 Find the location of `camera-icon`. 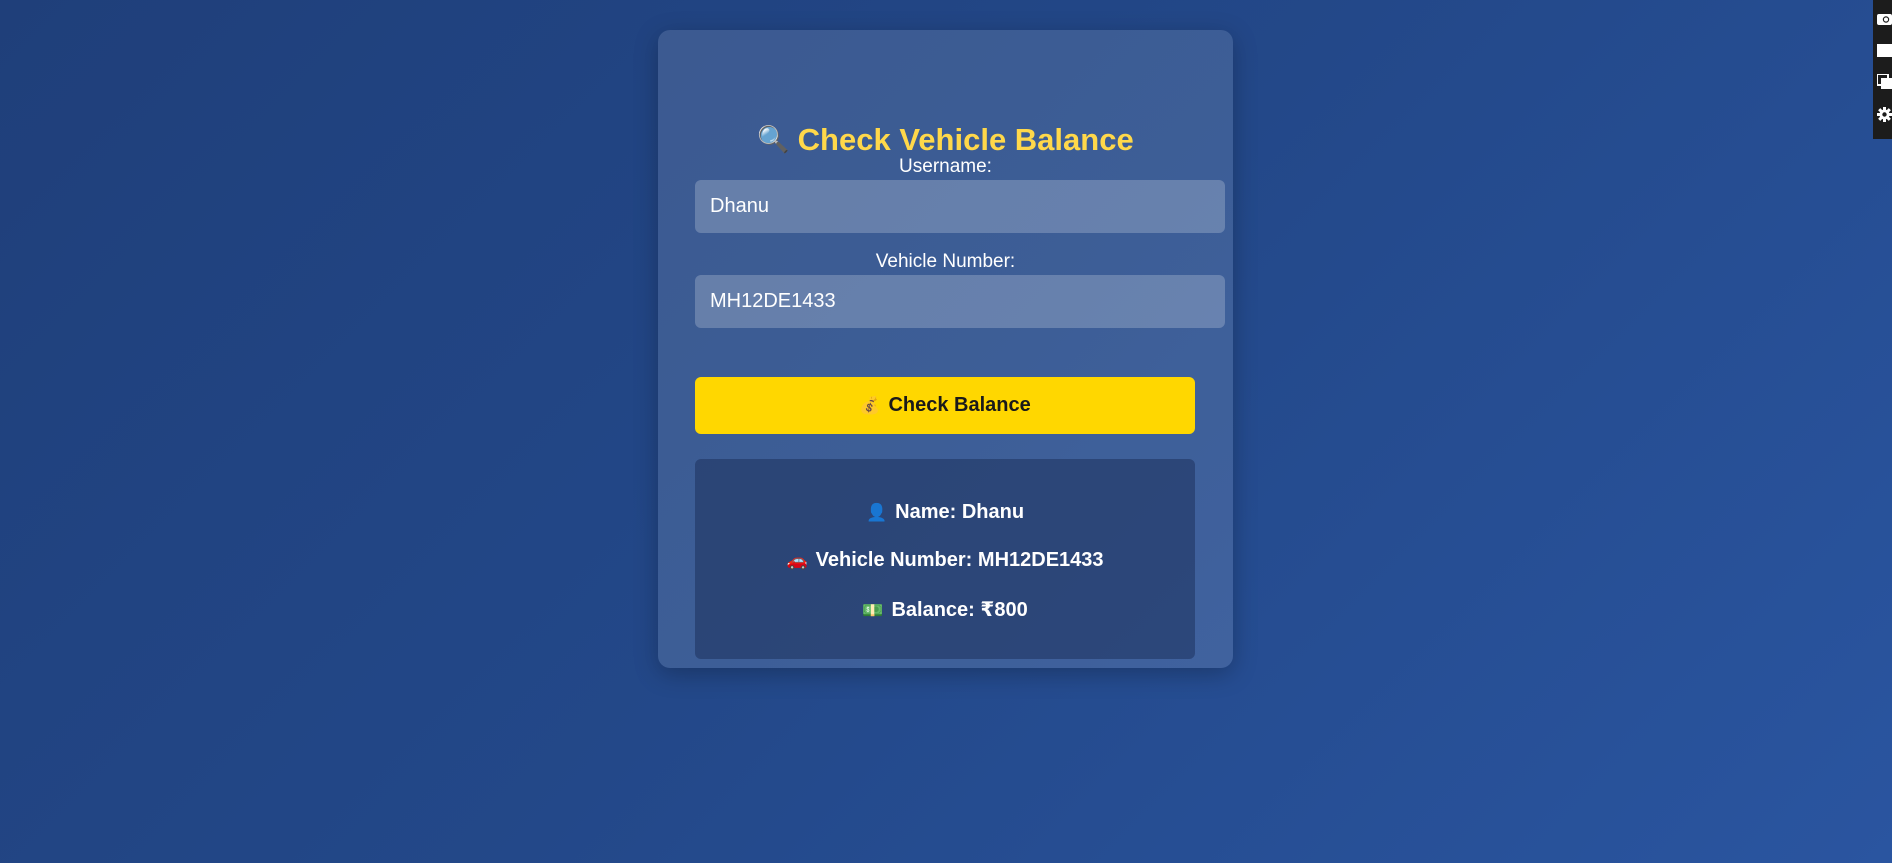

camera-icon is located at coordinates (1884, 18).